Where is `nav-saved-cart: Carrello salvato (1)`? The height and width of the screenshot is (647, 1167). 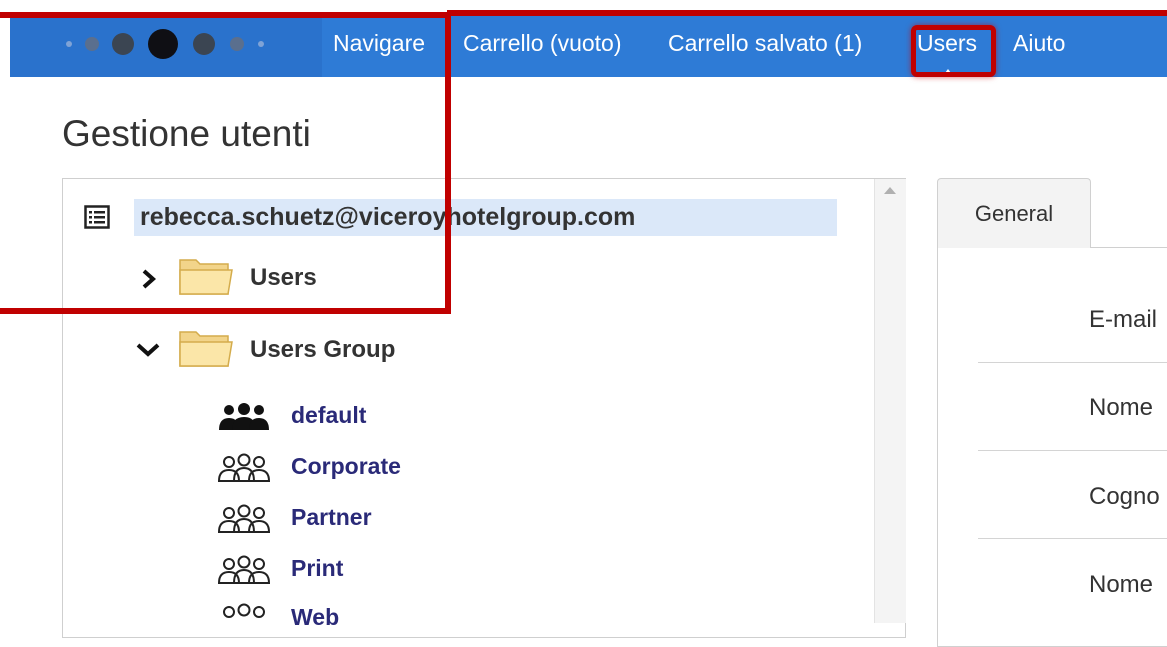 nav-saved-cart: Carrello salvato (1) is located at coordinates (765, 44).